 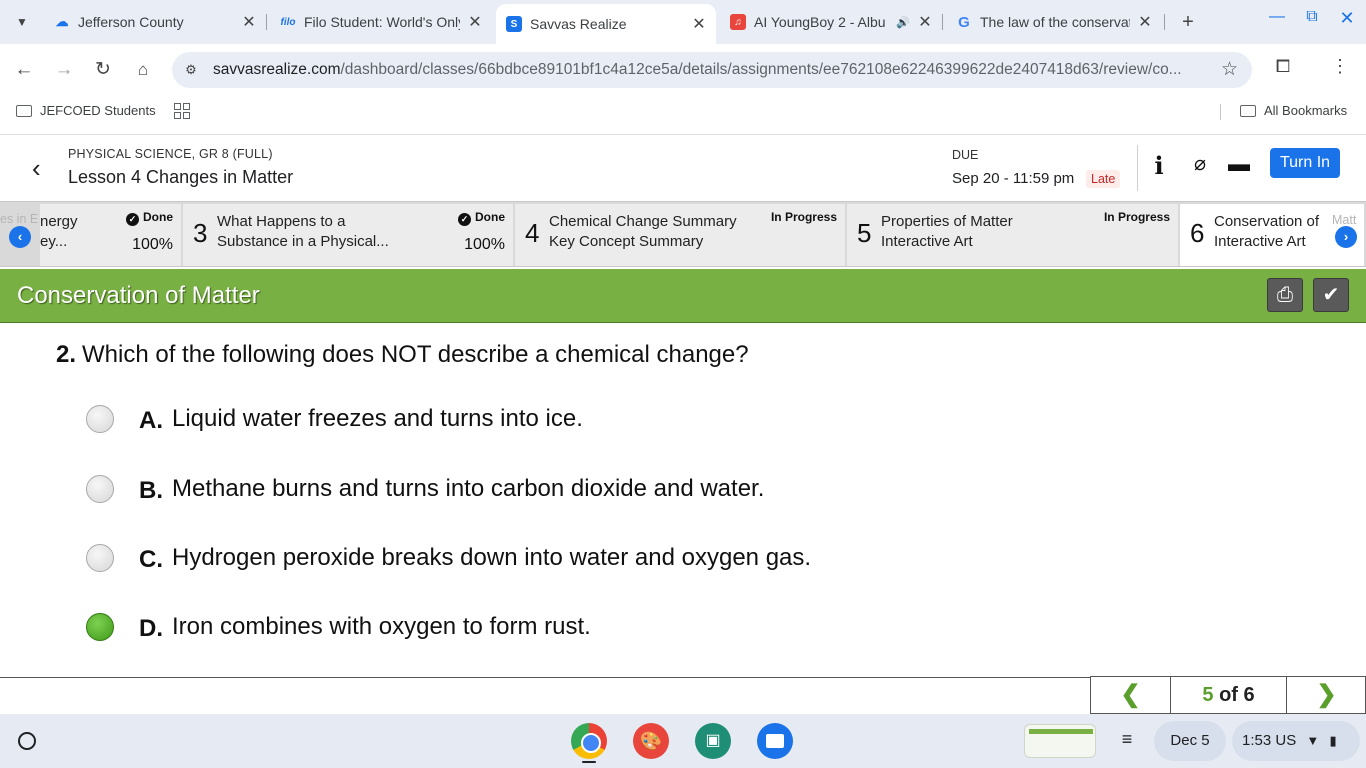 What do you see at coordinates (803, 217) in the screenshot?
I see `step-status: In Progress` at bounding box center [803, 217].